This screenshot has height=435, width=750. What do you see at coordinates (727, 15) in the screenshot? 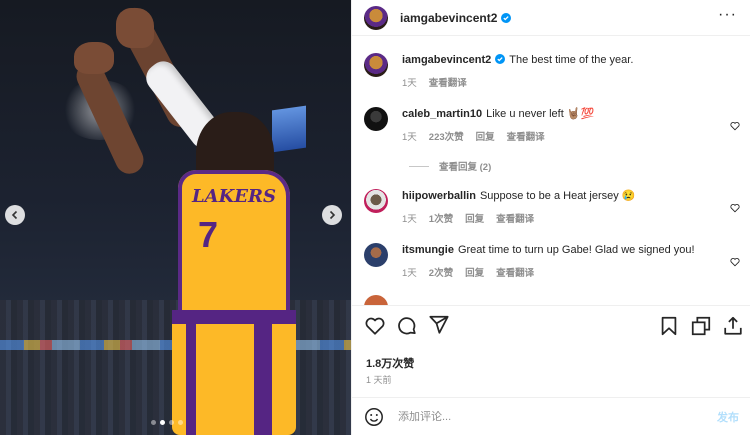
I see `more-options-icon: ···` at bounding box center [727, 15].